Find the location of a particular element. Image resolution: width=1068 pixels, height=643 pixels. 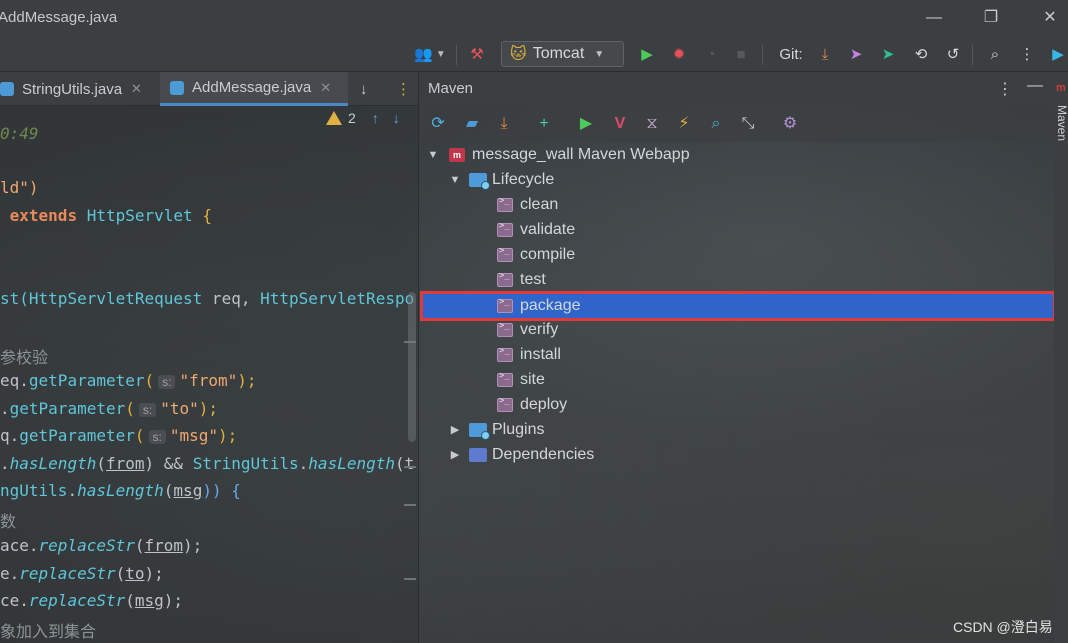

reload-icon: ⟳ is located at coordinates (438, 124).